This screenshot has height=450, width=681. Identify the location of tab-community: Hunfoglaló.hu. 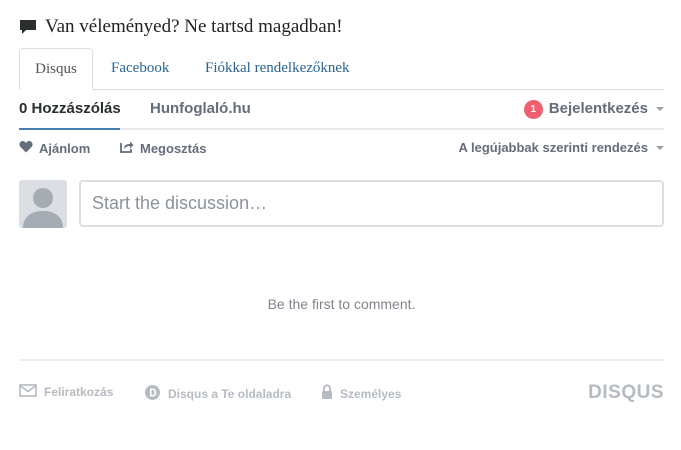
(200, 109).